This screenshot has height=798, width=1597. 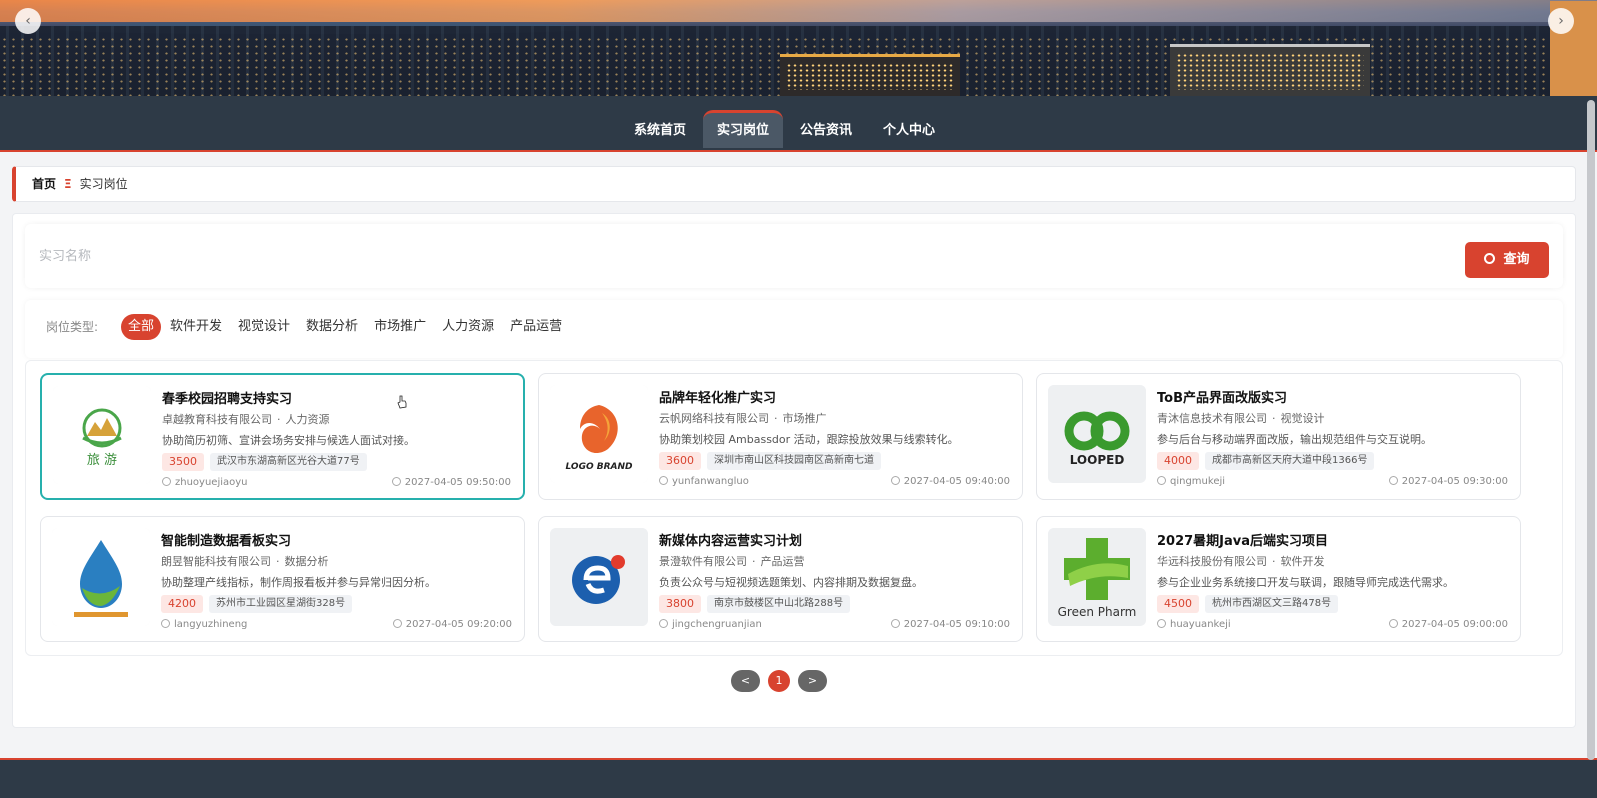 What do you see at coordinates (717, 396) in the screenshot?
I see `job-title: 品牌年轻化推广实习` at bounding box center [717, 396].